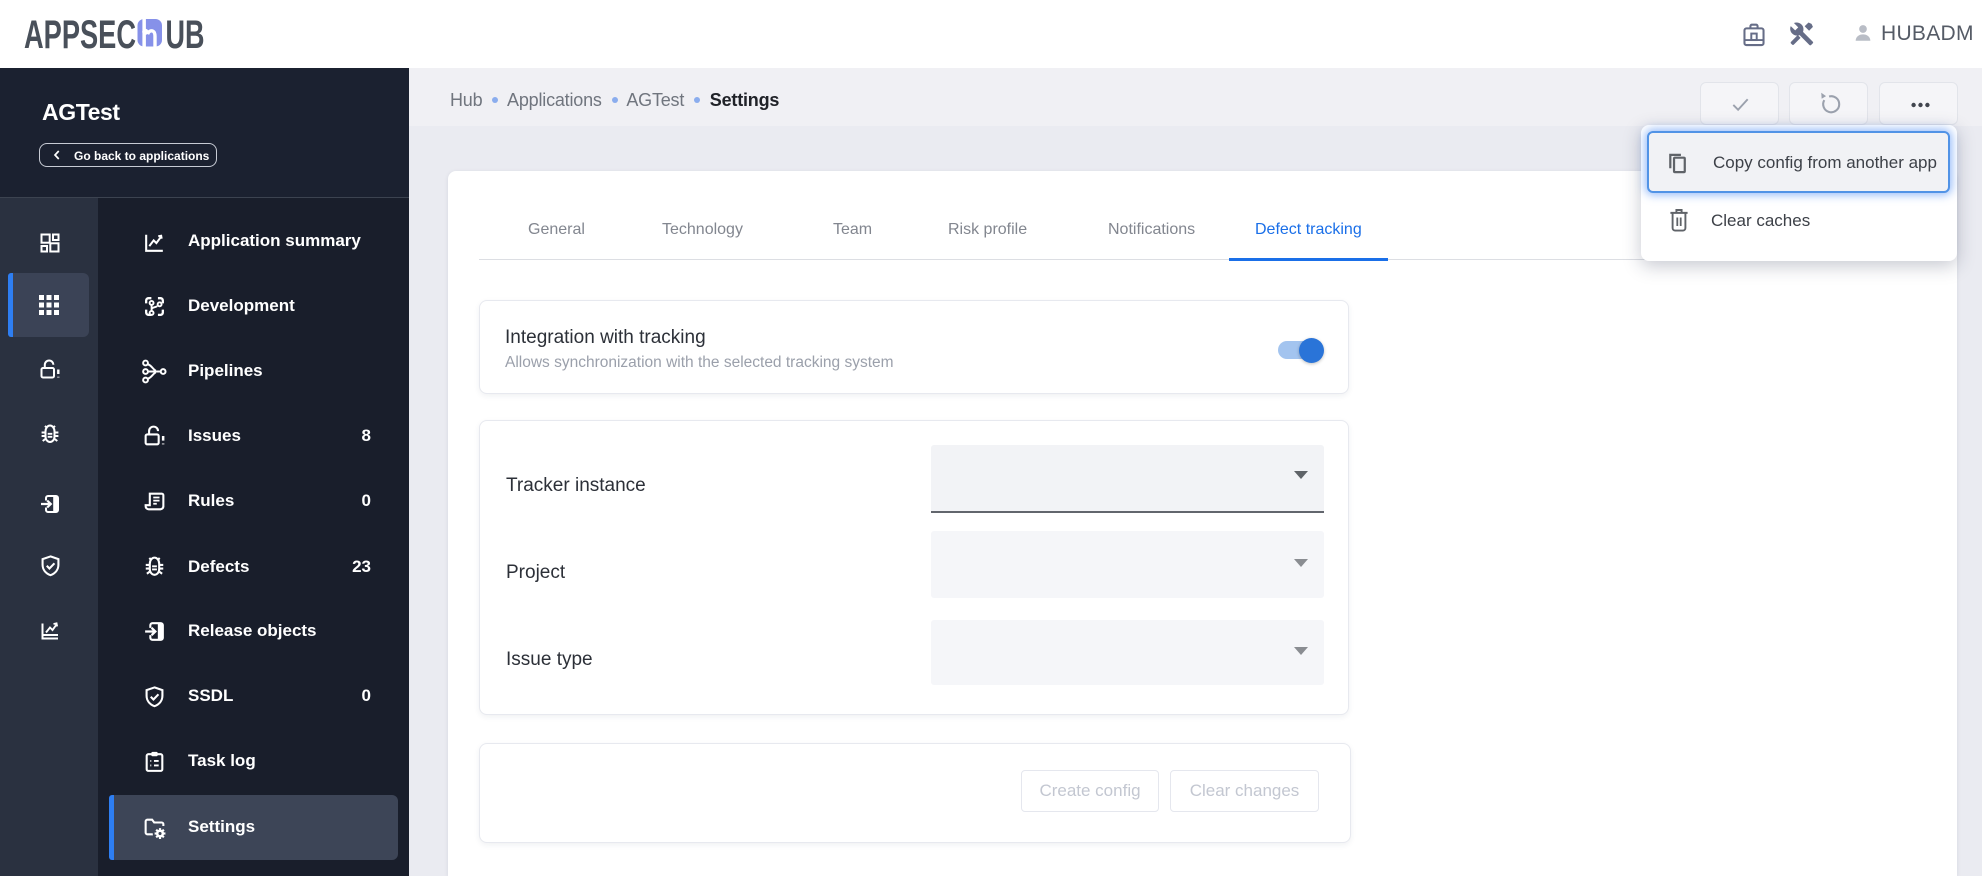 The image size is (1982, 876). Describe the element at coordinates (80, 35) in the screenshot. I see `svg-text: APPSEC` at that location.